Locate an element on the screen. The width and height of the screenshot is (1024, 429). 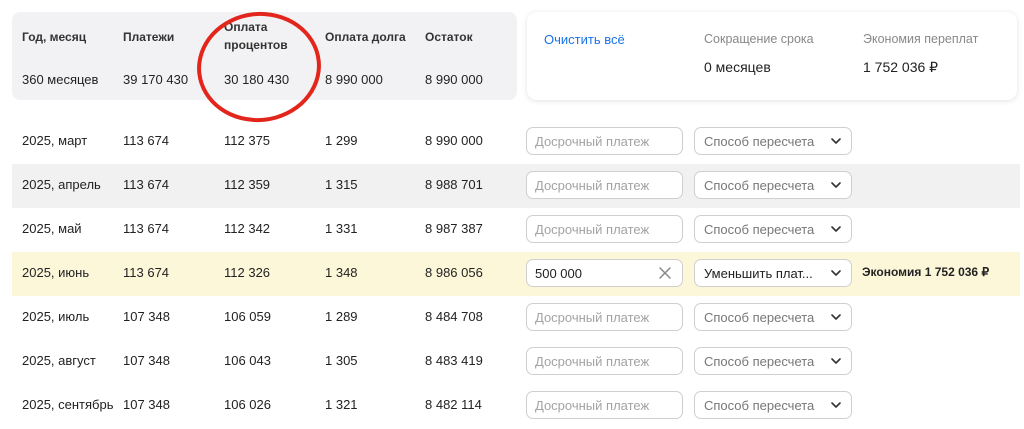
row-balance: 8 986 056 is located at coordinates (454, 272).